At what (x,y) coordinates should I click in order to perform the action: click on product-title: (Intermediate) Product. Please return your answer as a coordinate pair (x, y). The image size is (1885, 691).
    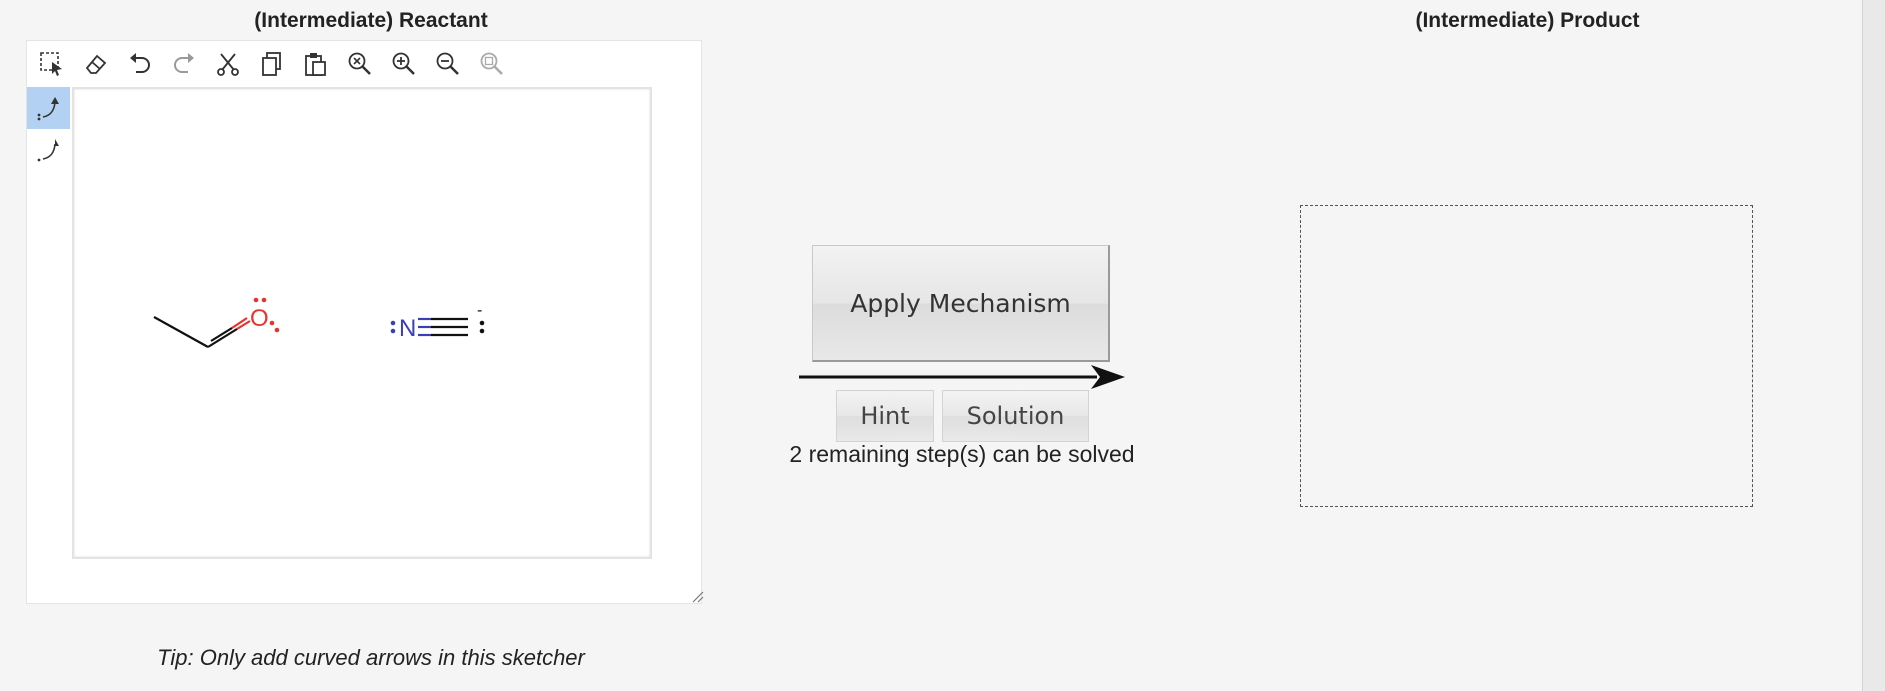
    Looking at the image, I should click on (1527, 20).